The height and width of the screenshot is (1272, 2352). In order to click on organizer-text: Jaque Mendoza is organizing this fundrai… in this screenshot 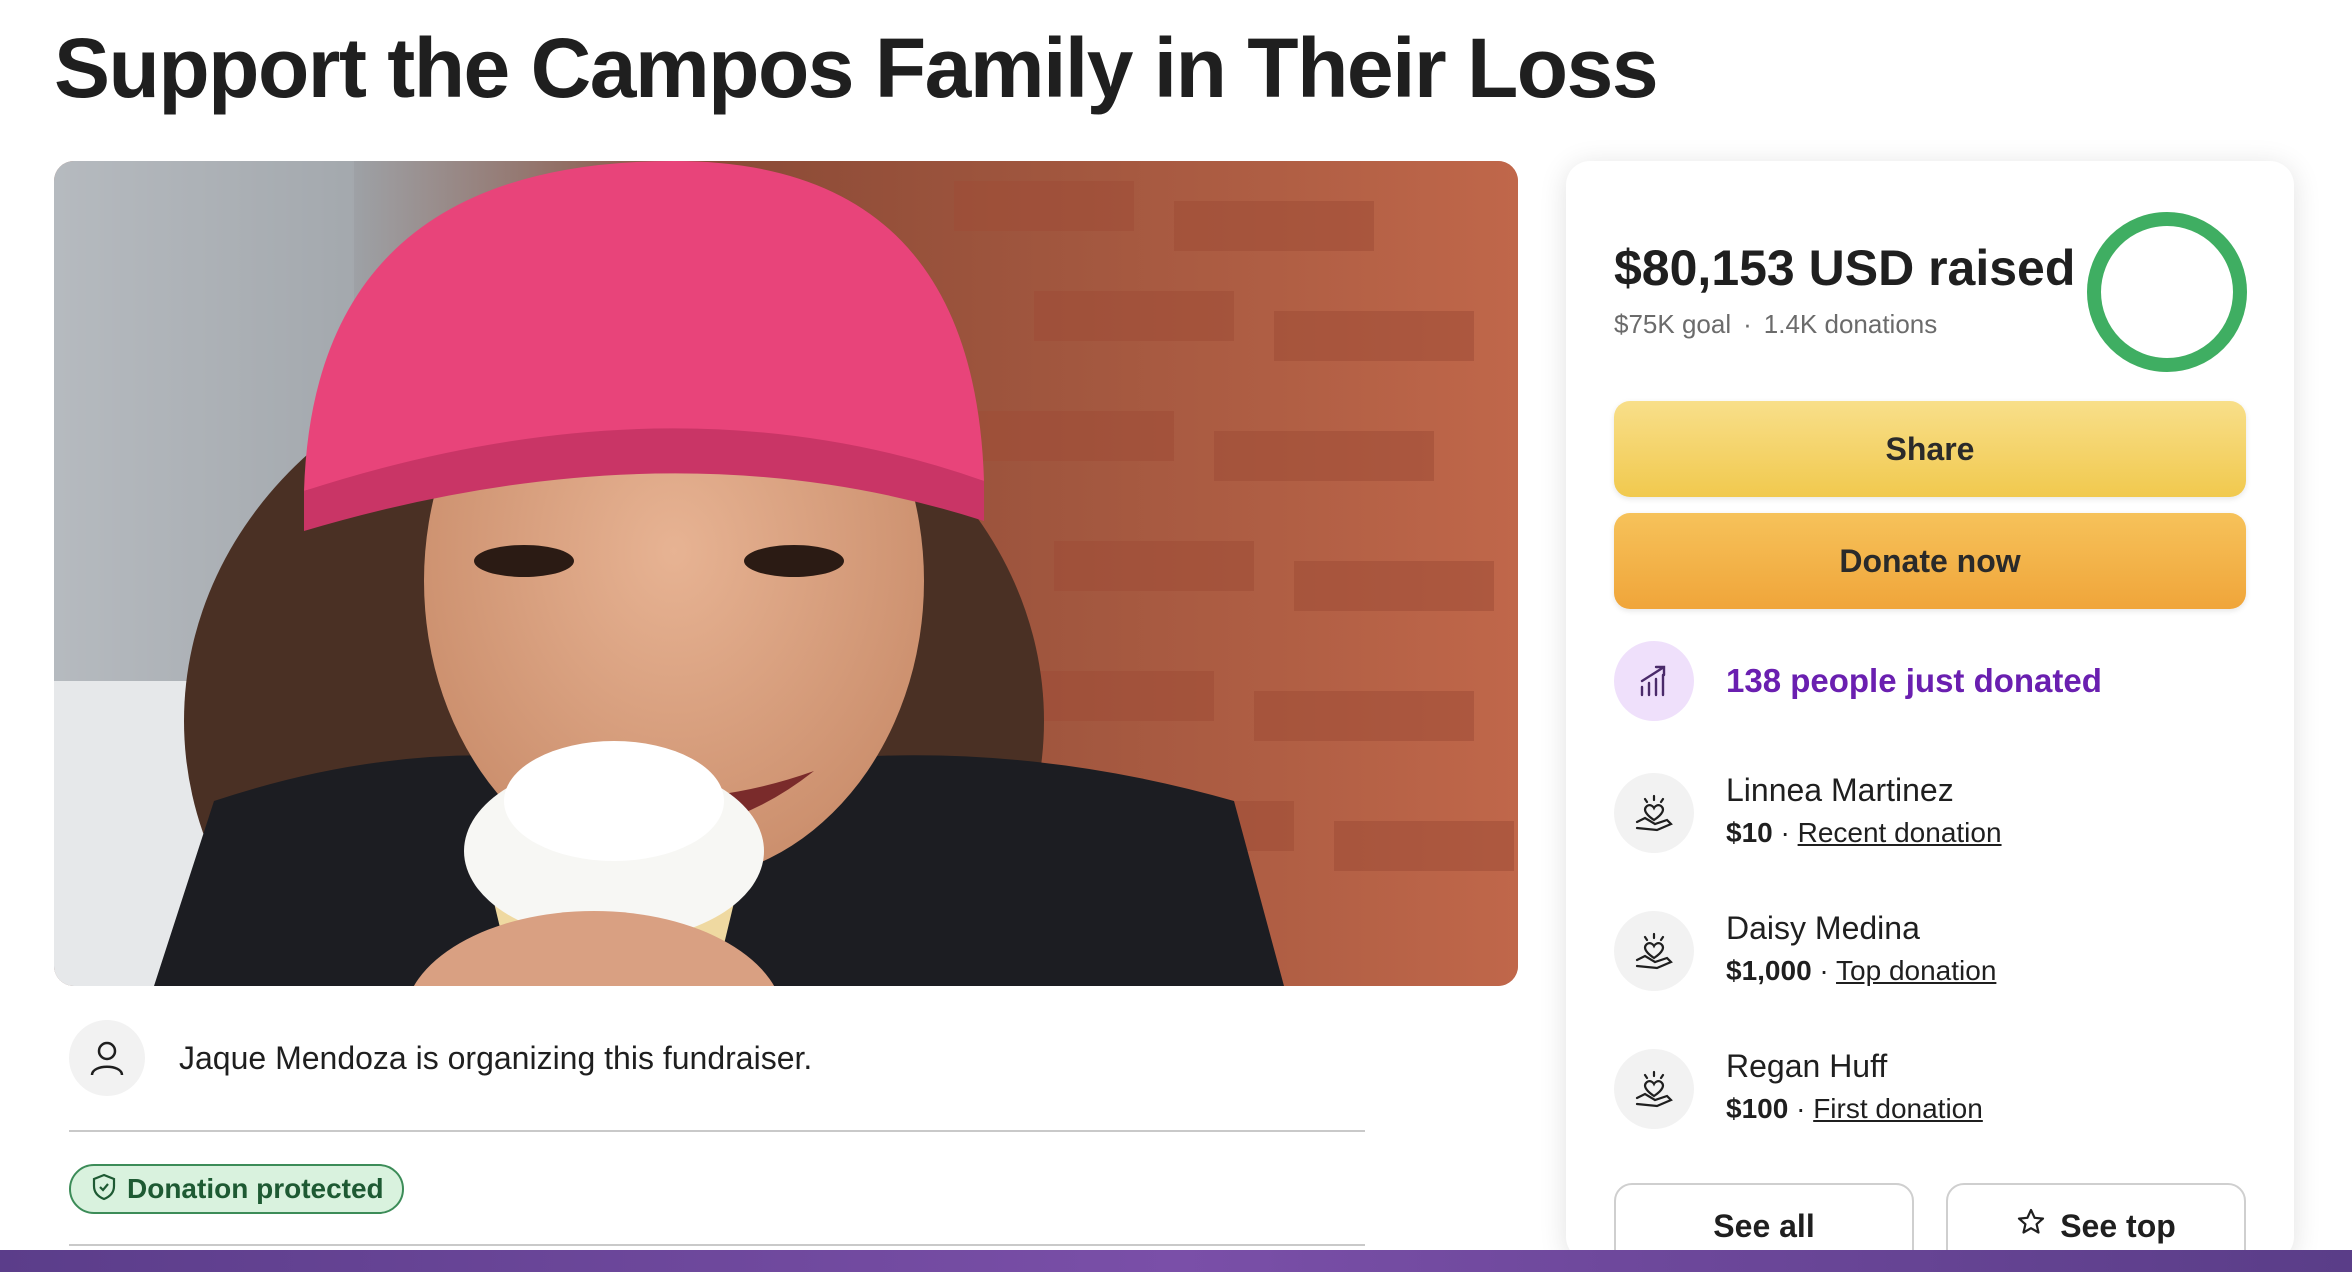, I will do `click(496, 1057)`.